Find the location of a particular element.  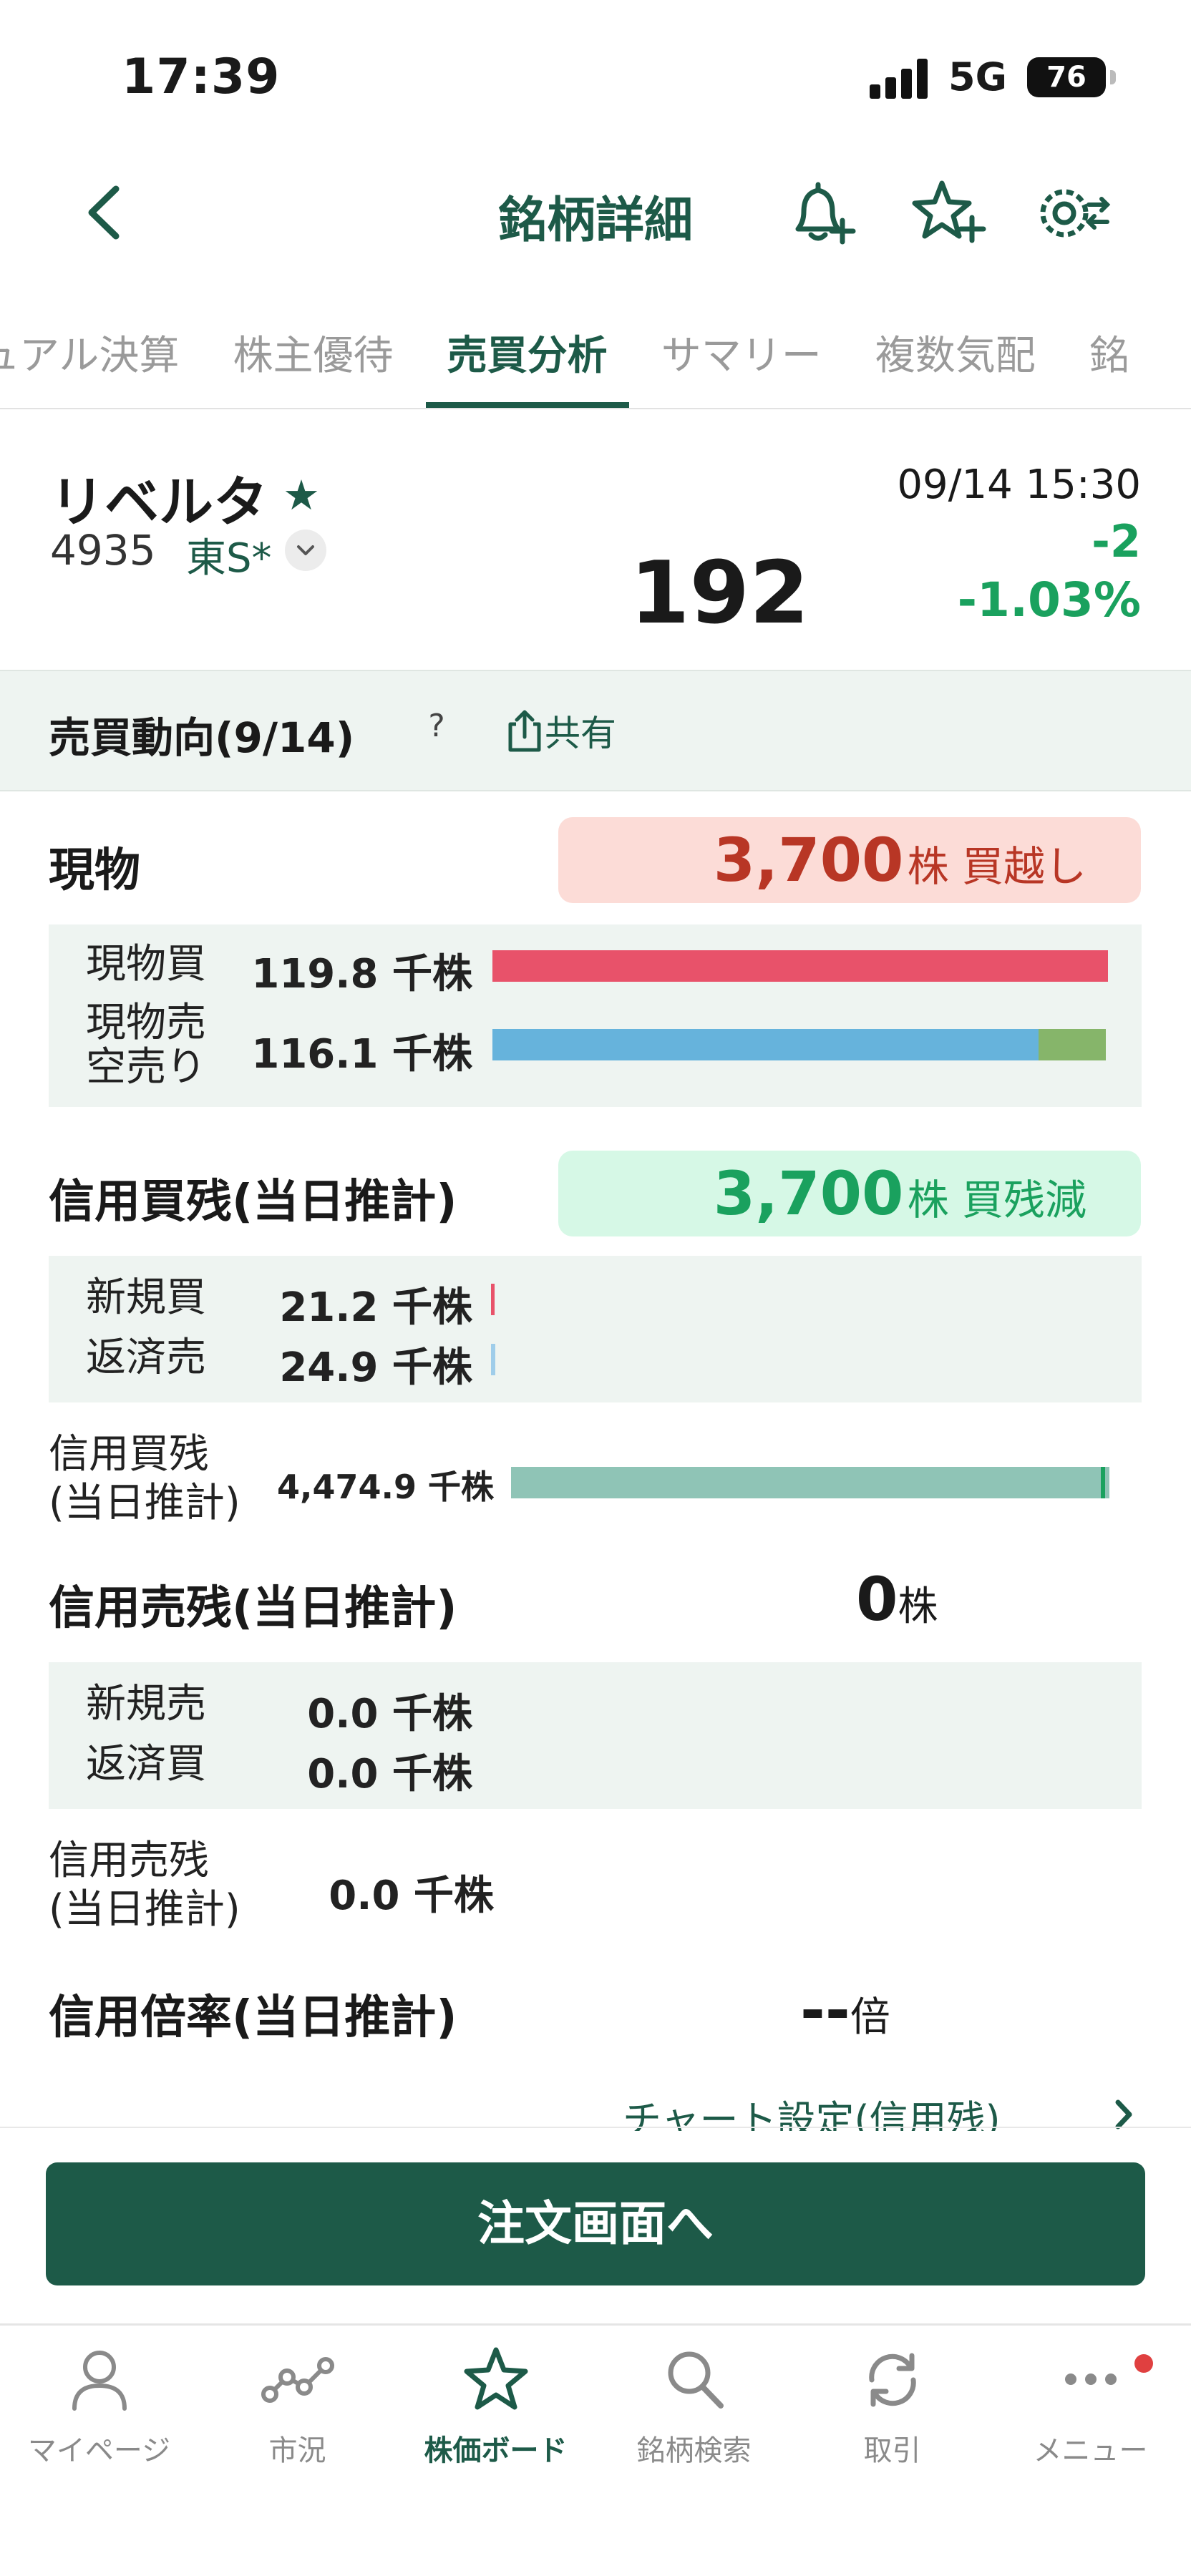

price-change: -2 is located at coordinates (1116, 541).